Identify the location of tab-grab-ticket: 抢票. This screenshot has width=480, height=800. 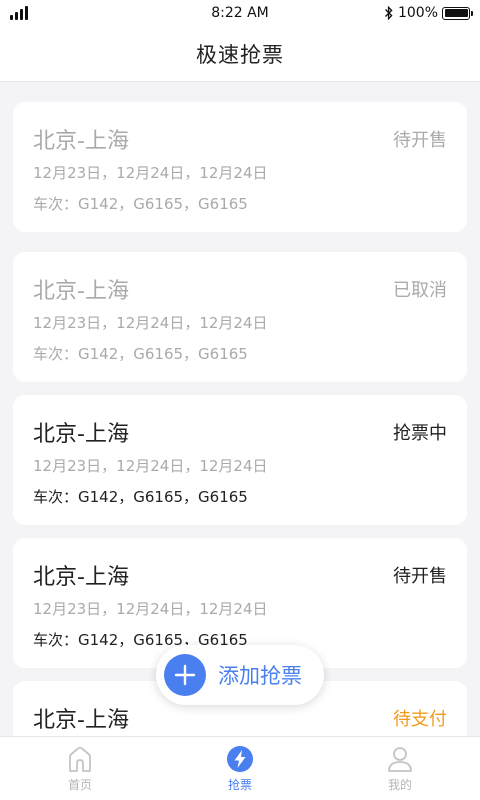
(240, 768).